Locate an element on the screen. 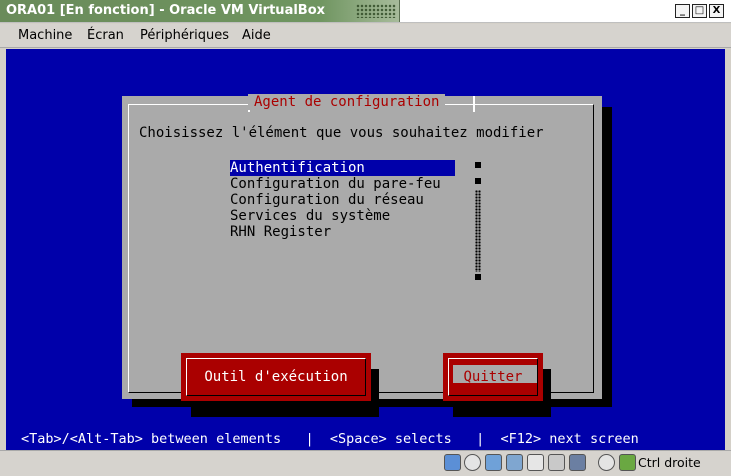 The image size is (731, 476). list-item-authentification: Authentification is located at coordinates (342, 168).